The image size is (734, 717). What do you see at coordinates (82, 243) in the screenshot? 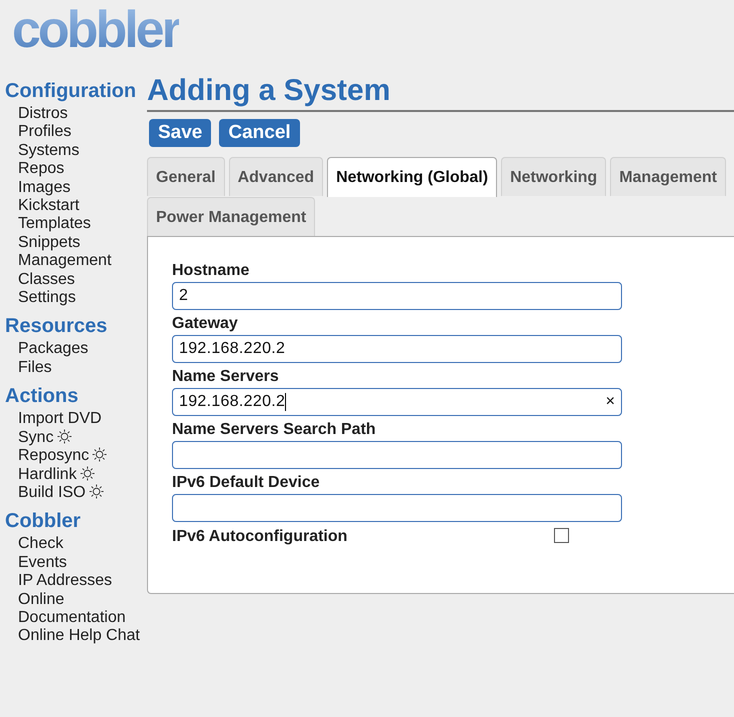
I see `sidebar-link: Snippets` at bounding box center [82, 243].